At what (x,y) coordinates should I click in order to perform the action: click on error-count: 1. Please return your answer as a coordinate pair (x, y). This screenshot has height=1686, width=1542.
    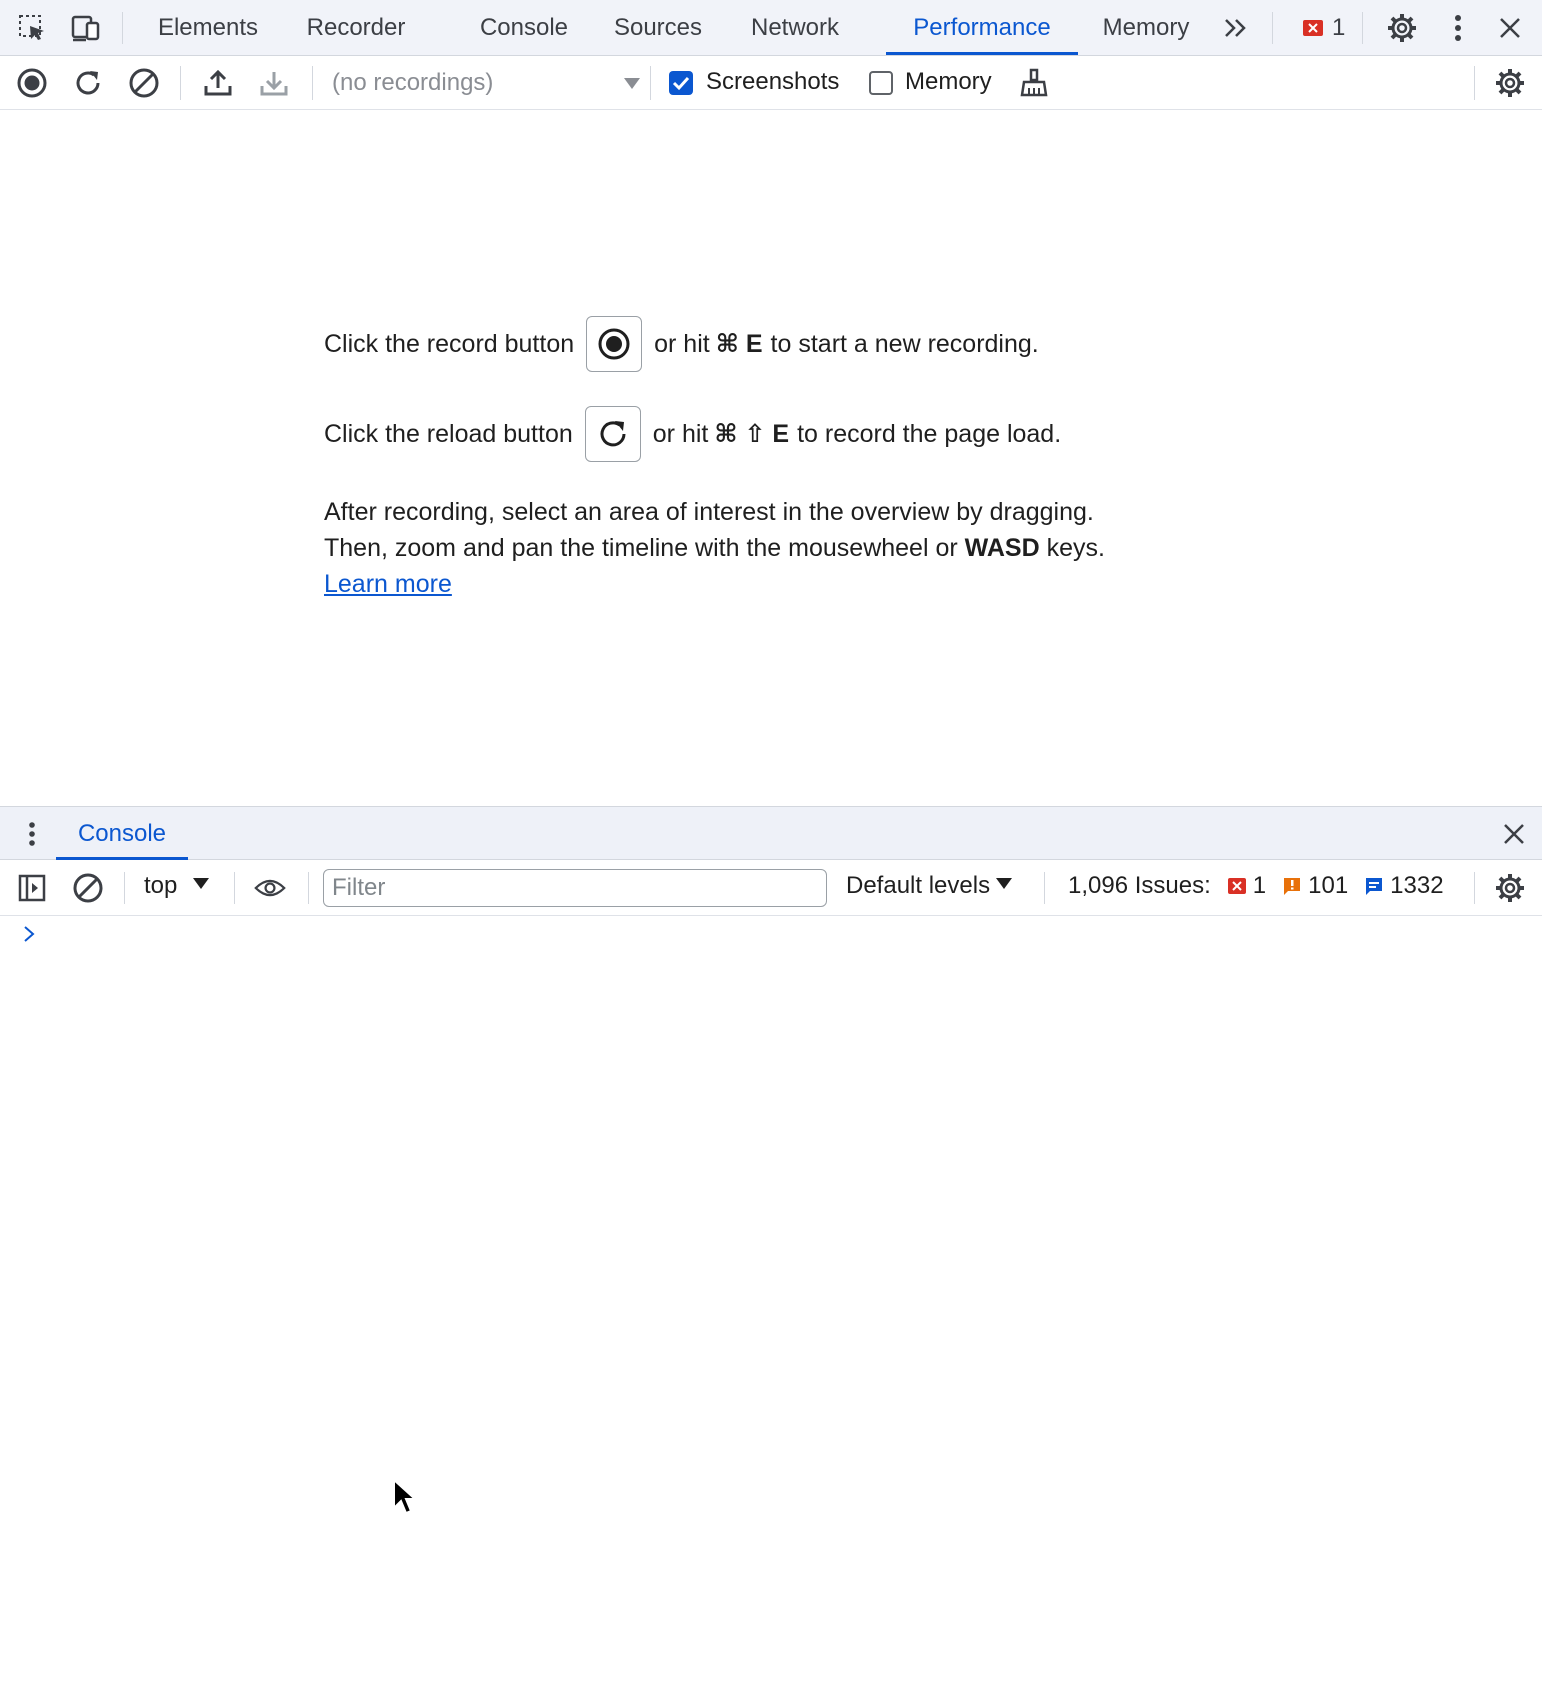
    Looking at the image, I should click on (1339, 27).